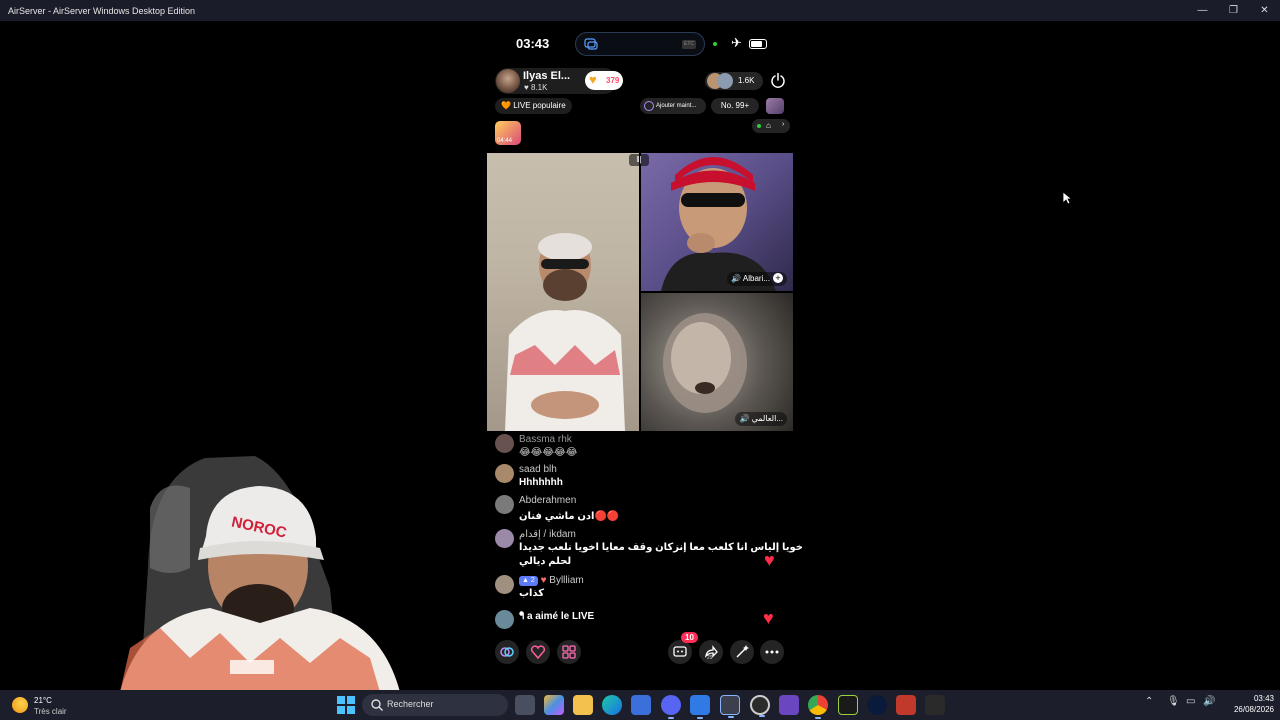 The image size is (1280, 720). I want to click on comment-text: Hhhhhhh, so click(541, 482).